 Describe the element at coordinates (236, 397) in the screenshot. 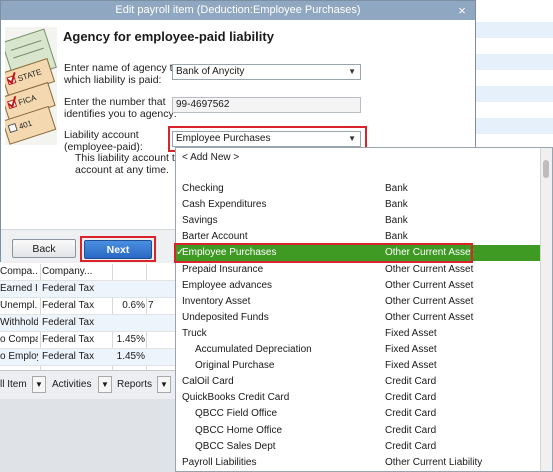

I see `account-option-name: QuickBooks Credit Card` at that location.